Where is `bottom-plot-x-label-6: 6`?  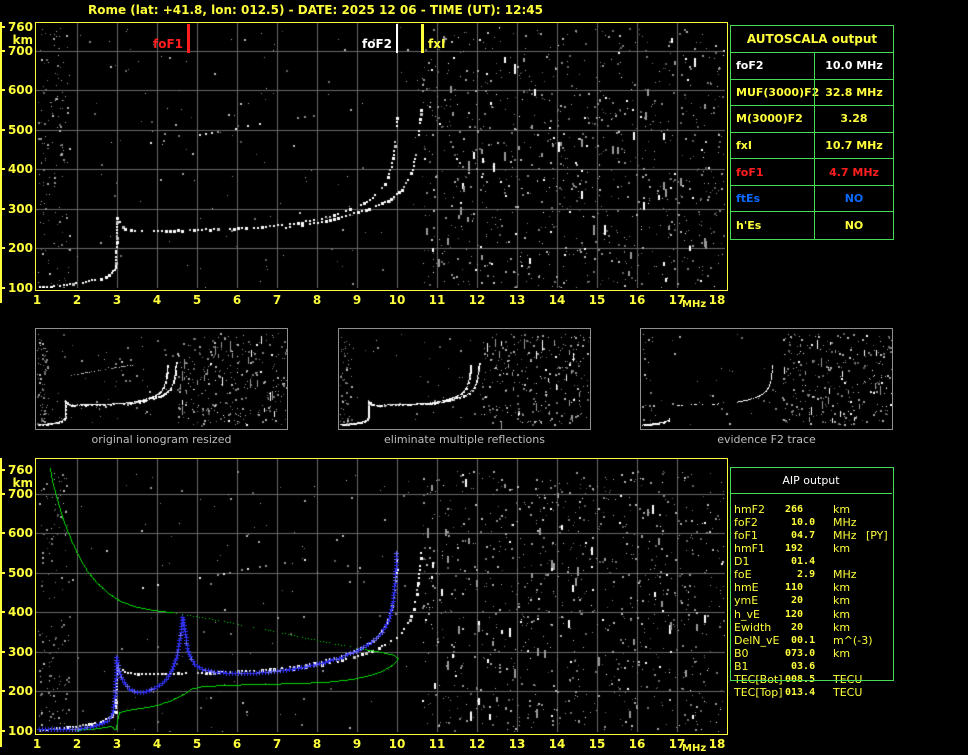 bottom-plot-x-label-6: 6 is located at coordinates (237, 744).